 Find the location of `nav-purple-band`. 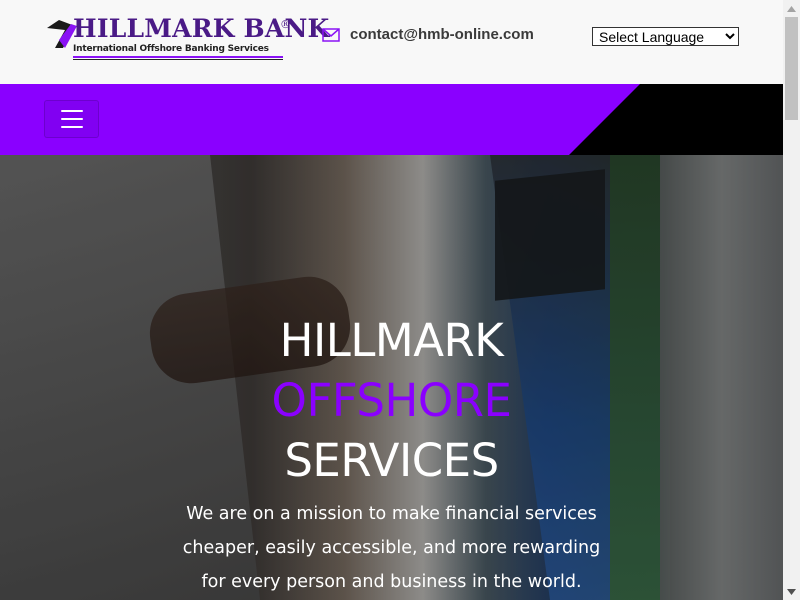

nav-purple-band is located at coordinates (320, 119).